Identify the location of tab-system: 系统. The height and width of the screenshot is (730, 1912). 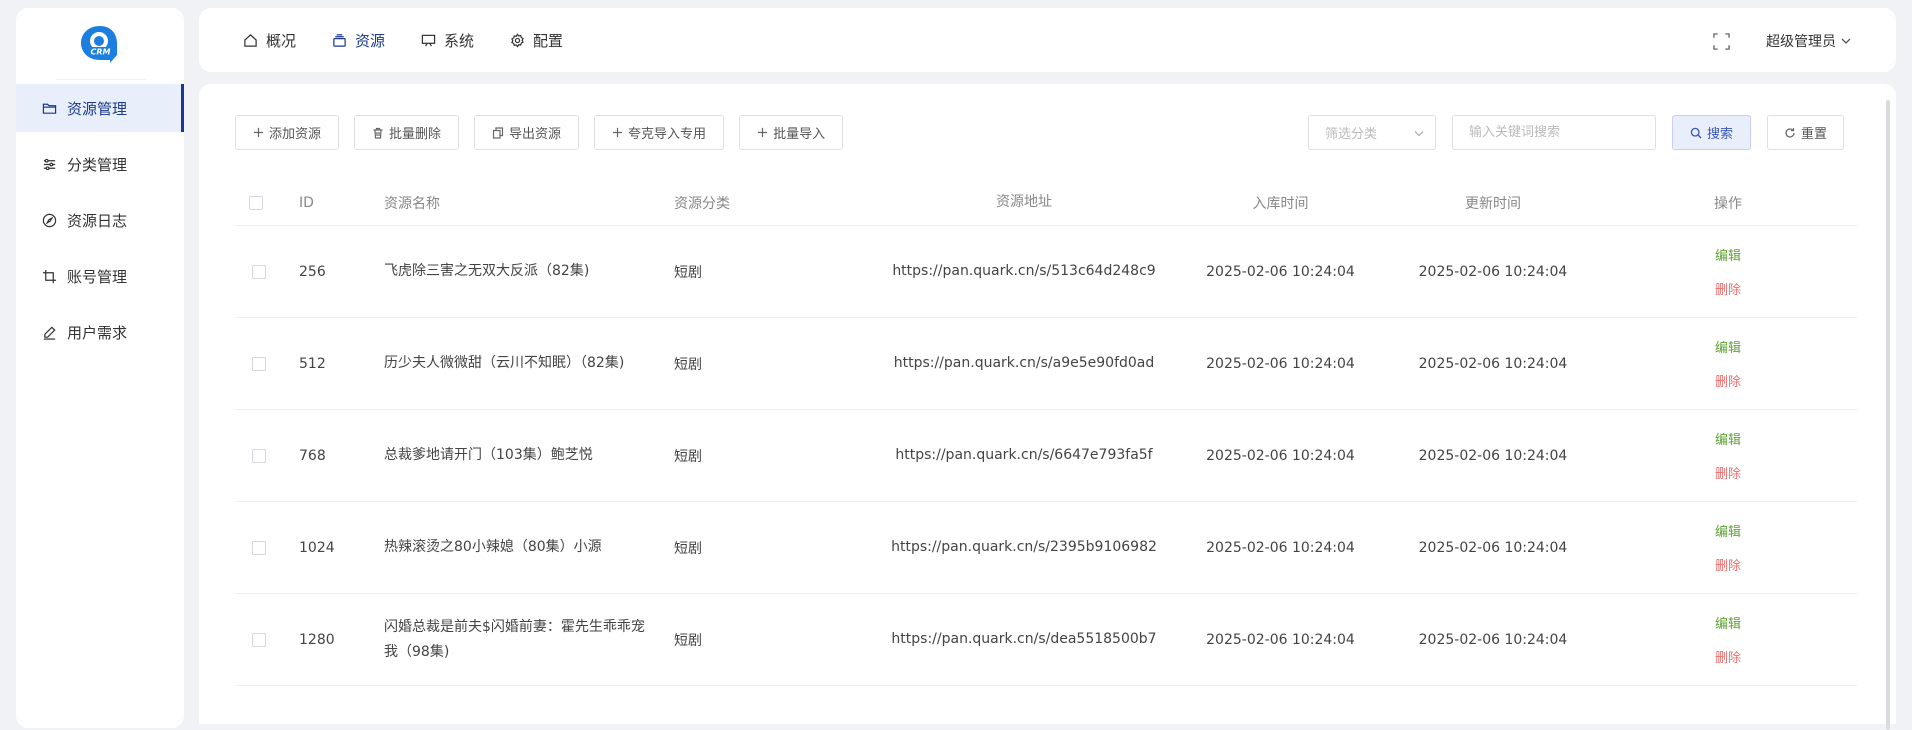
(447, 40).